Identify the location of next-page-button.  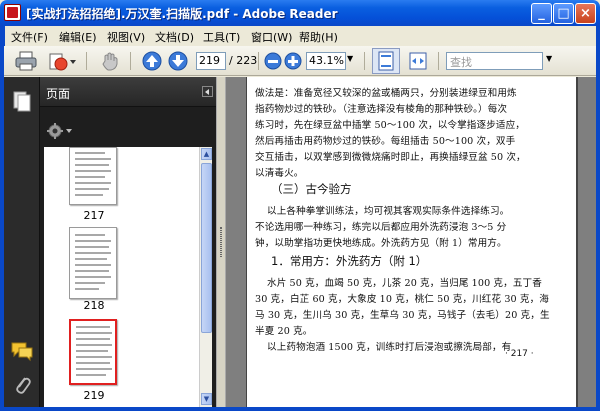
(178, 61).